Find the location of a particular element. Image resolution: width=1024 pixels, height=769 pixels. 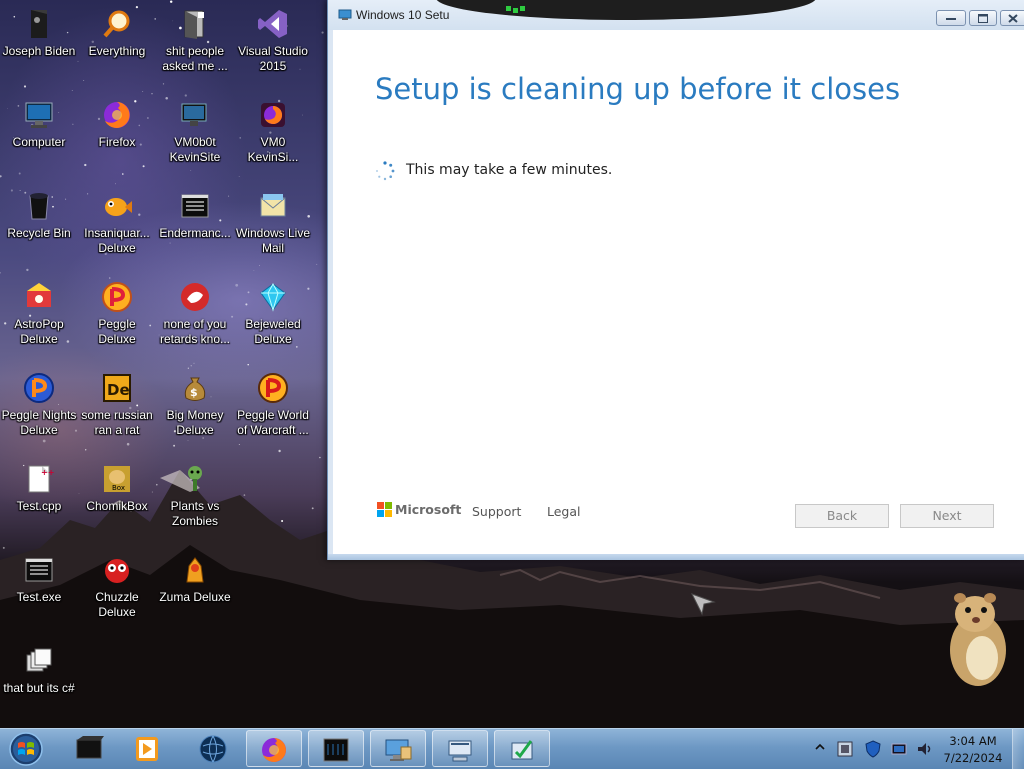

show-hidden-icons-icon is located at coordinates (820, 747).